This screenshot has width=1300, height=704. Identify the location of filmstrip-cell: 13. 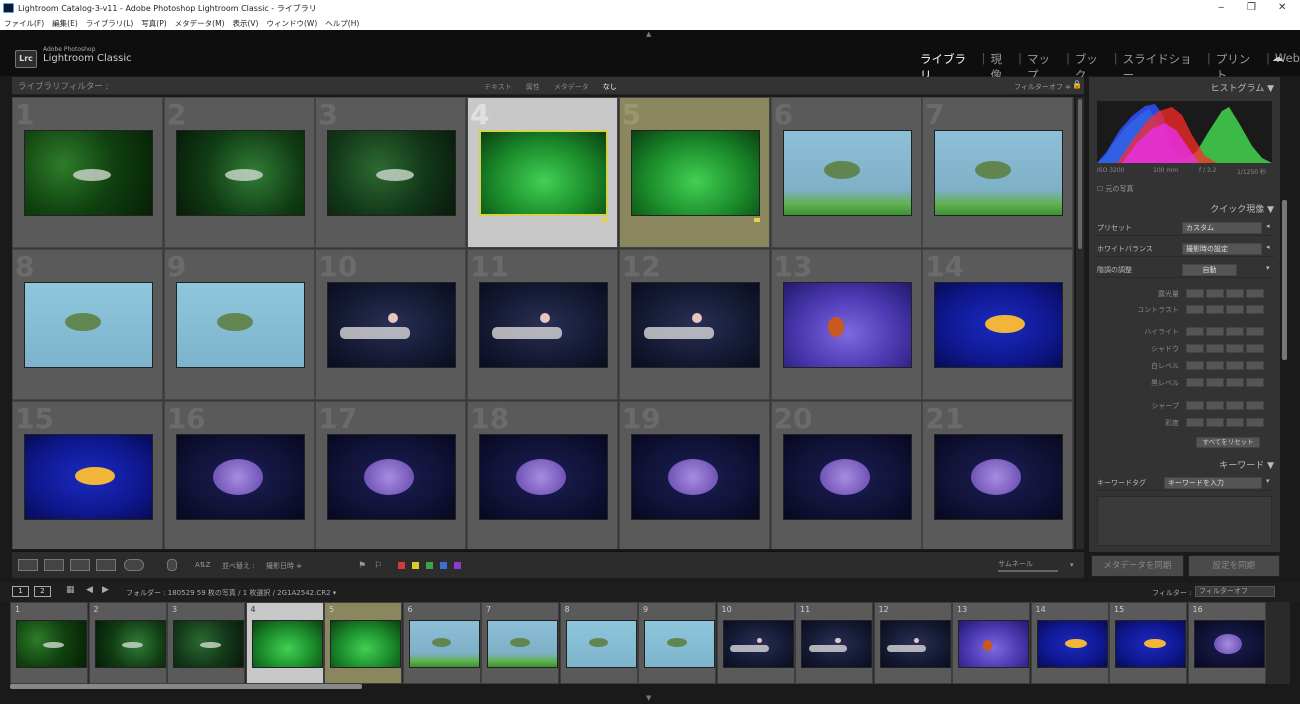
(991, 643).